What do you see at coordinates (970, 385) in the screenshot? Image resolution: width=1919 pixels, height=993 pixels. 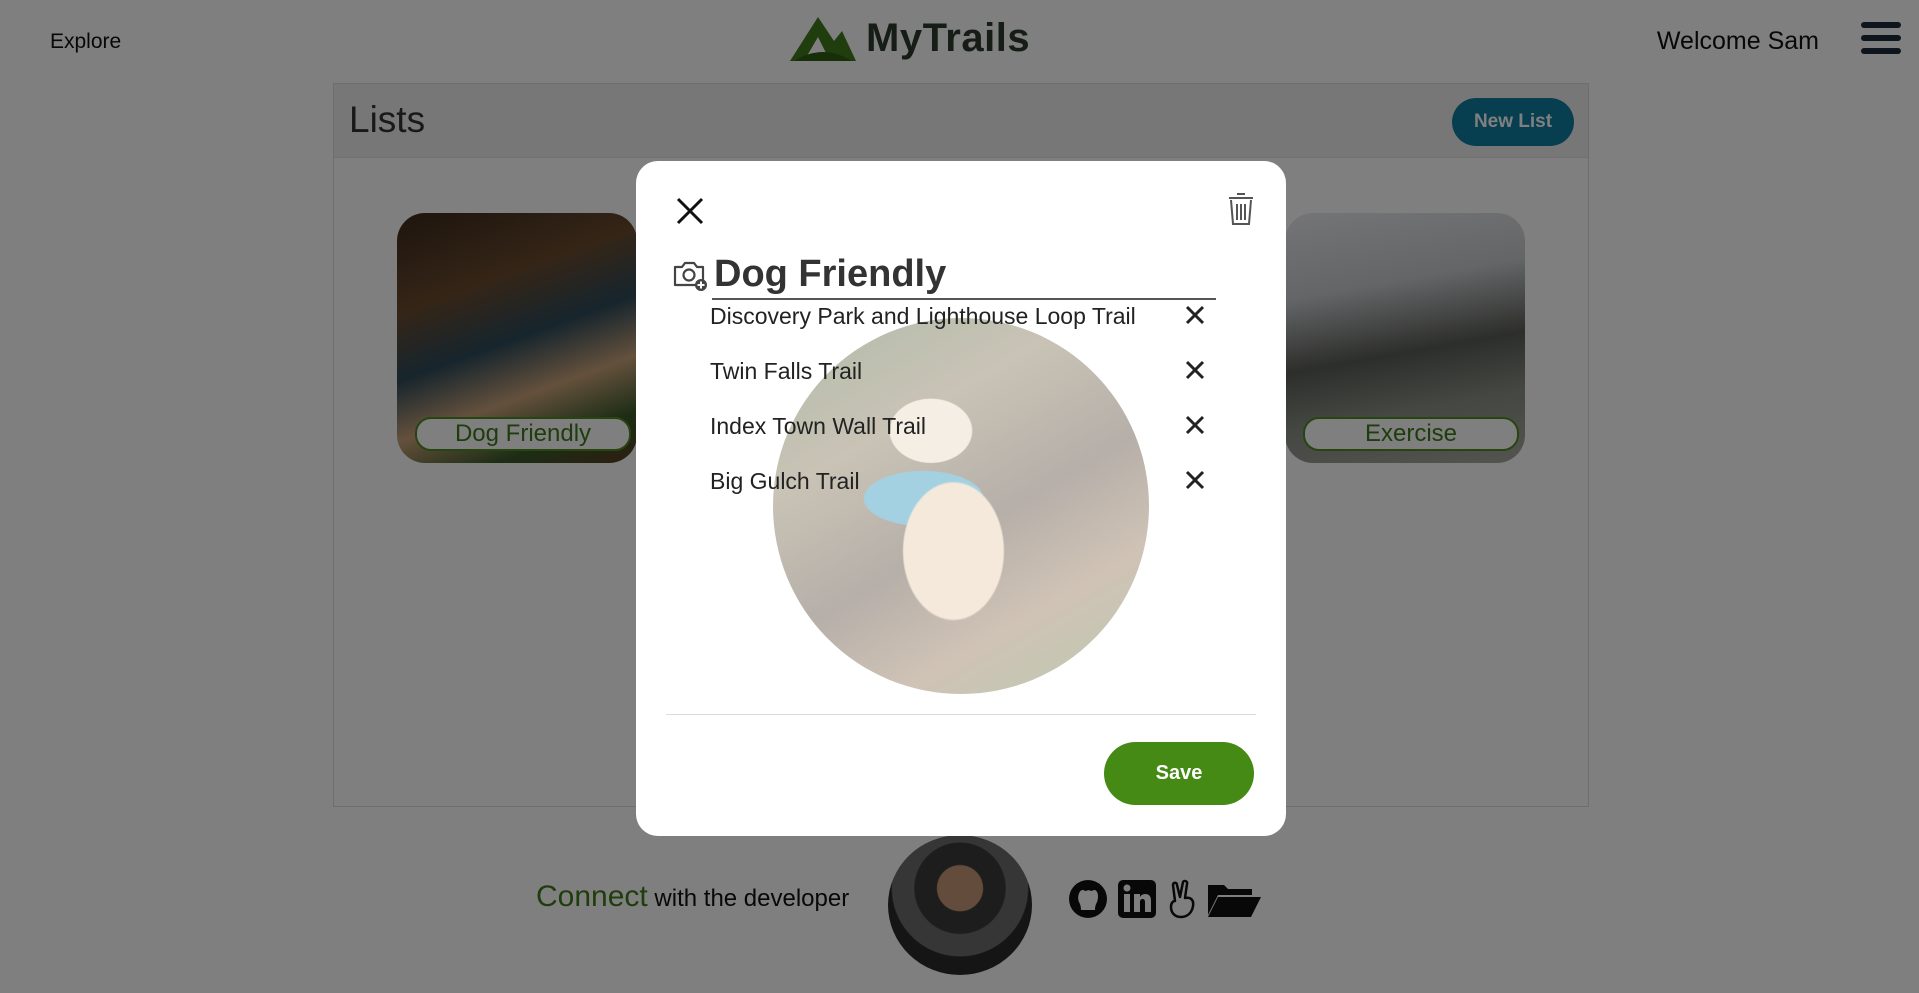 I see `trail-row: Twin Falls Trail` at bounding box center [970, 385].